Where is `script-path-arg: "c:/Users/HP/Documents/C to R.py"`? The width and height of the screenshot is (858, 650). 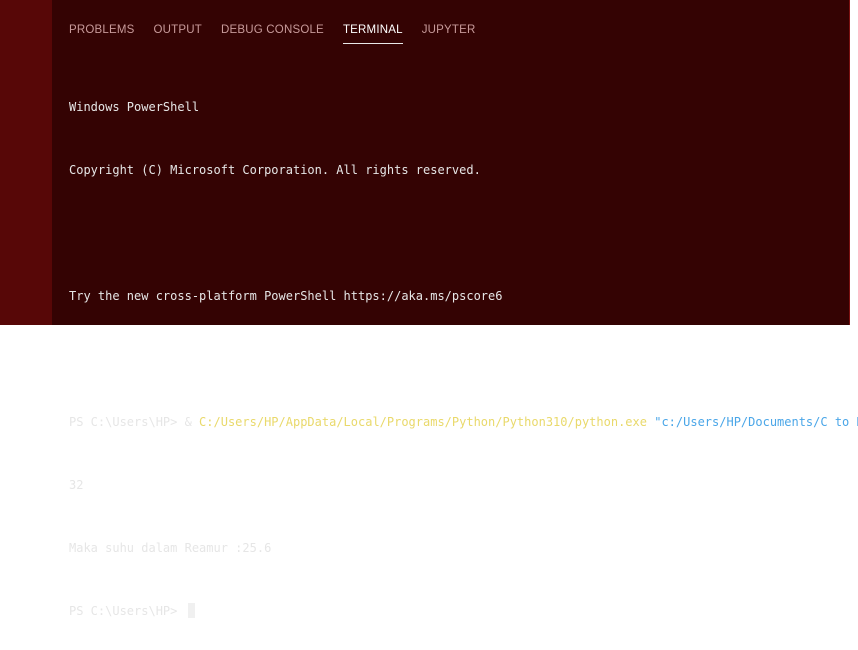 script-path-arg: "c:/Users/HP/Documents/C to R.py" is located at coordinates (756, 422).